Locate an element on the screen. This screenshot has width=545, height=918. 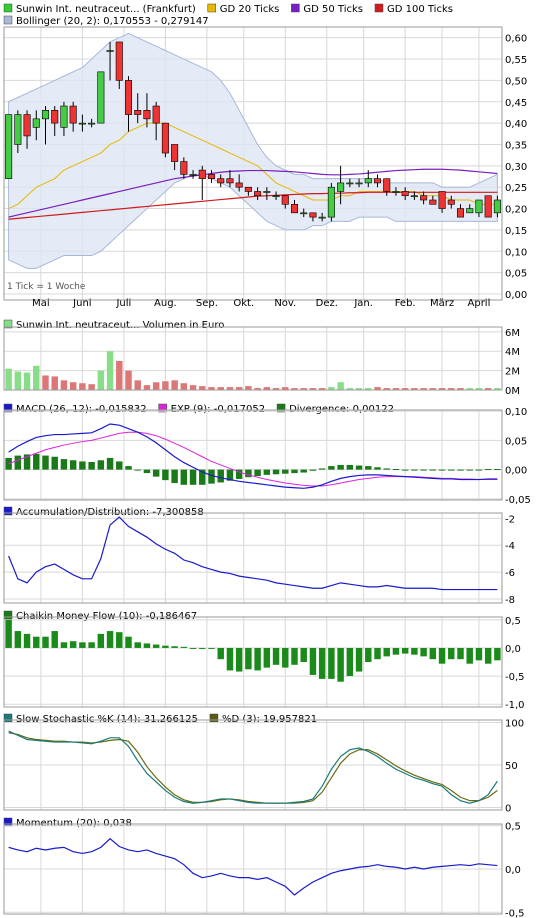
x-tick-label: Sep. is located at coordinates (207, 303).